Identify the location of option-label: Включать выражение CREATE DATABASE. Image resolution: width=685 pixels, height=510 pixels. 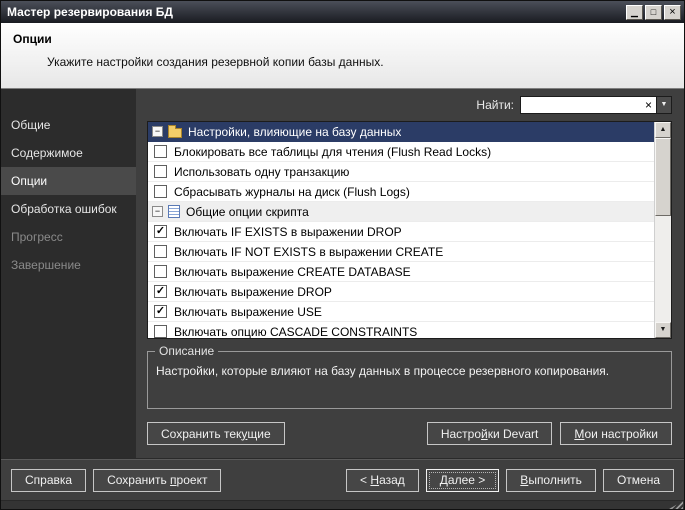
(292, 271).